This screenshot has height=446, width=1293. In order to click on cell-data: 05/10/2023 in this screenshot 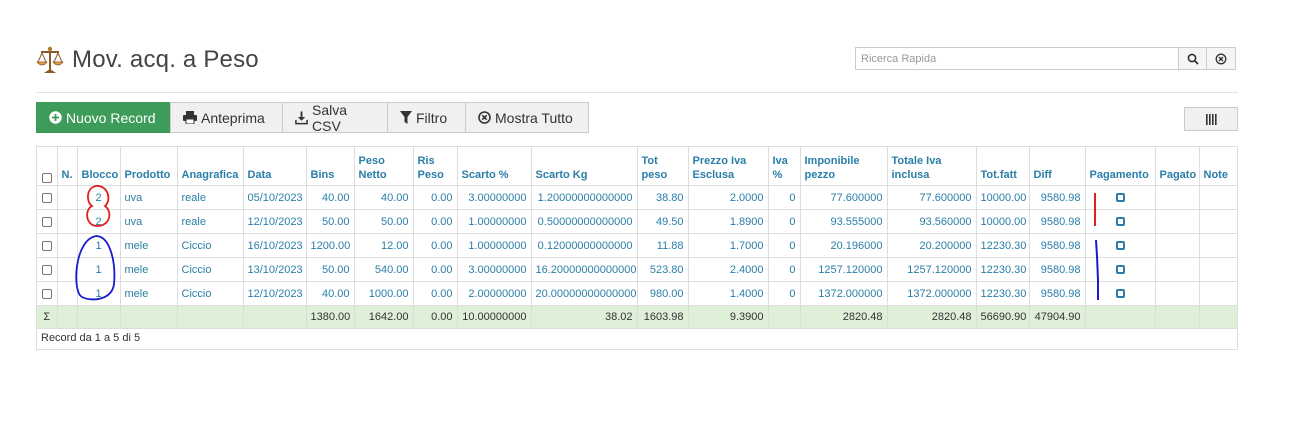, I will do `click(274, 197)`.